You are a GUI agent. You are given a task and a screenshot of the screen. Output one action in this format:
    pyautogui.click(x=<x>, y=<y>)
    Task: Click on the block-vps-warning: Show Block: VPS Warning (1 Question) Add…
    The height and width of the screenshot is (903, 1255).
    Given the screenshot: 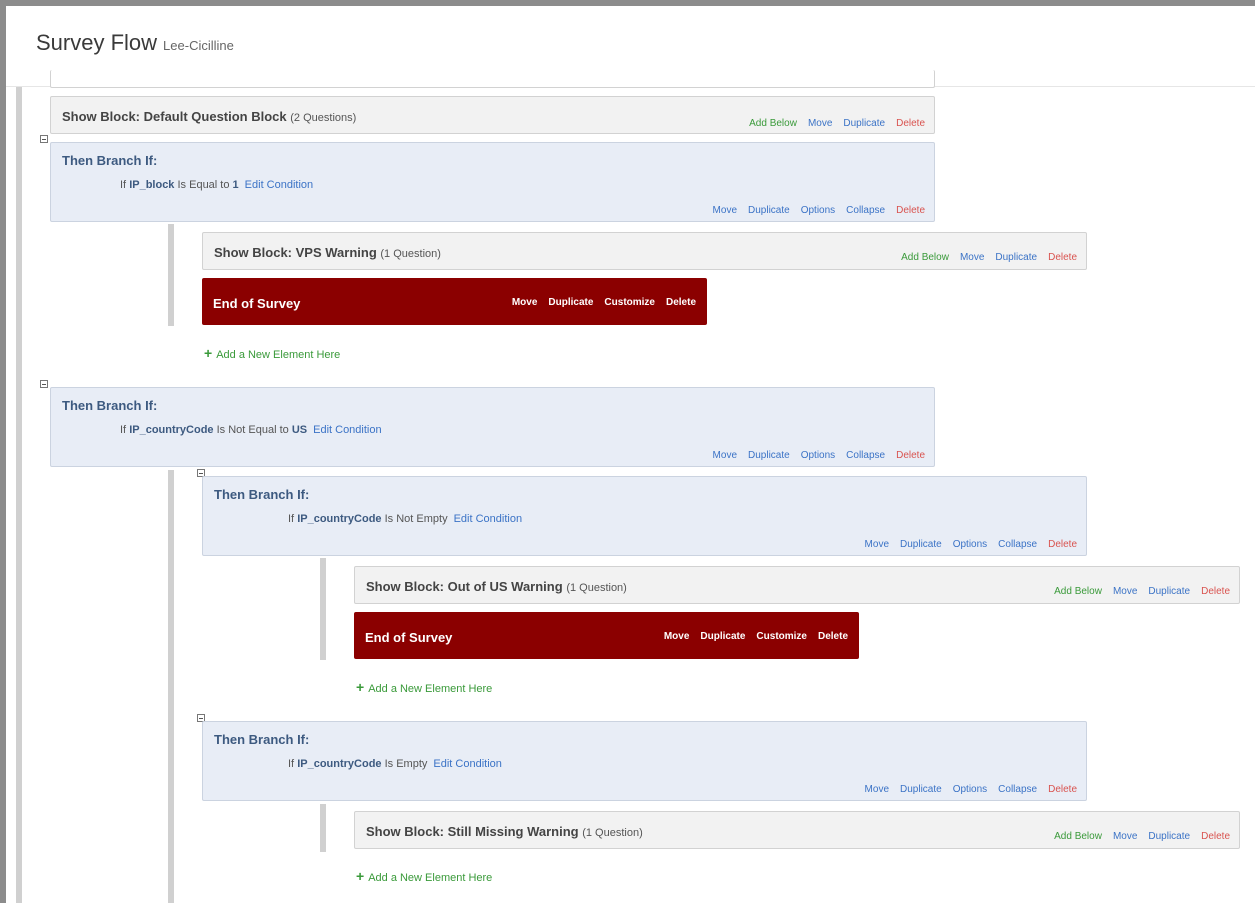 What is the action you would take?
    pyautogui.click(x=644, y=251)
    